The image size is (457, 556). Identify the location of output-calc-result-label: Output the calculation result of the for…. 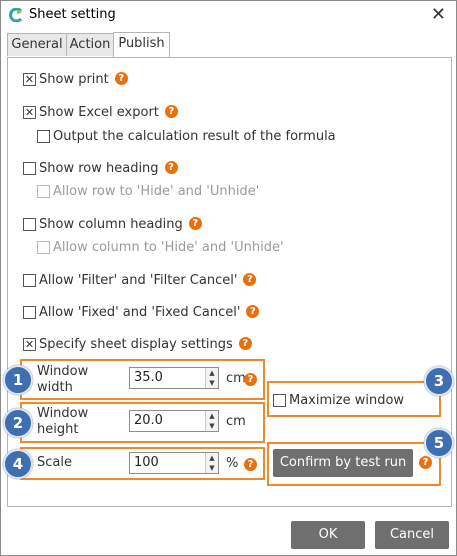
(194, 136).